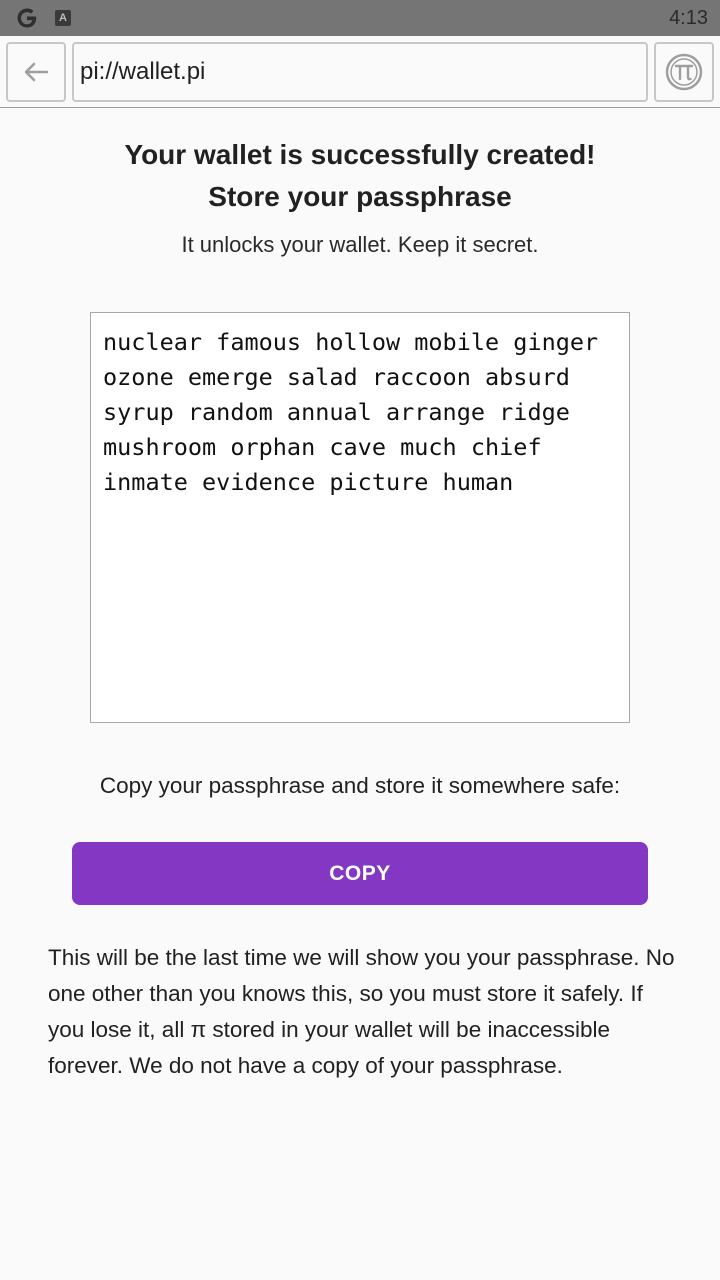 The height and width of the screenshot is (1280, 720). I want to click on clock: 4:13, so click(688, 18).